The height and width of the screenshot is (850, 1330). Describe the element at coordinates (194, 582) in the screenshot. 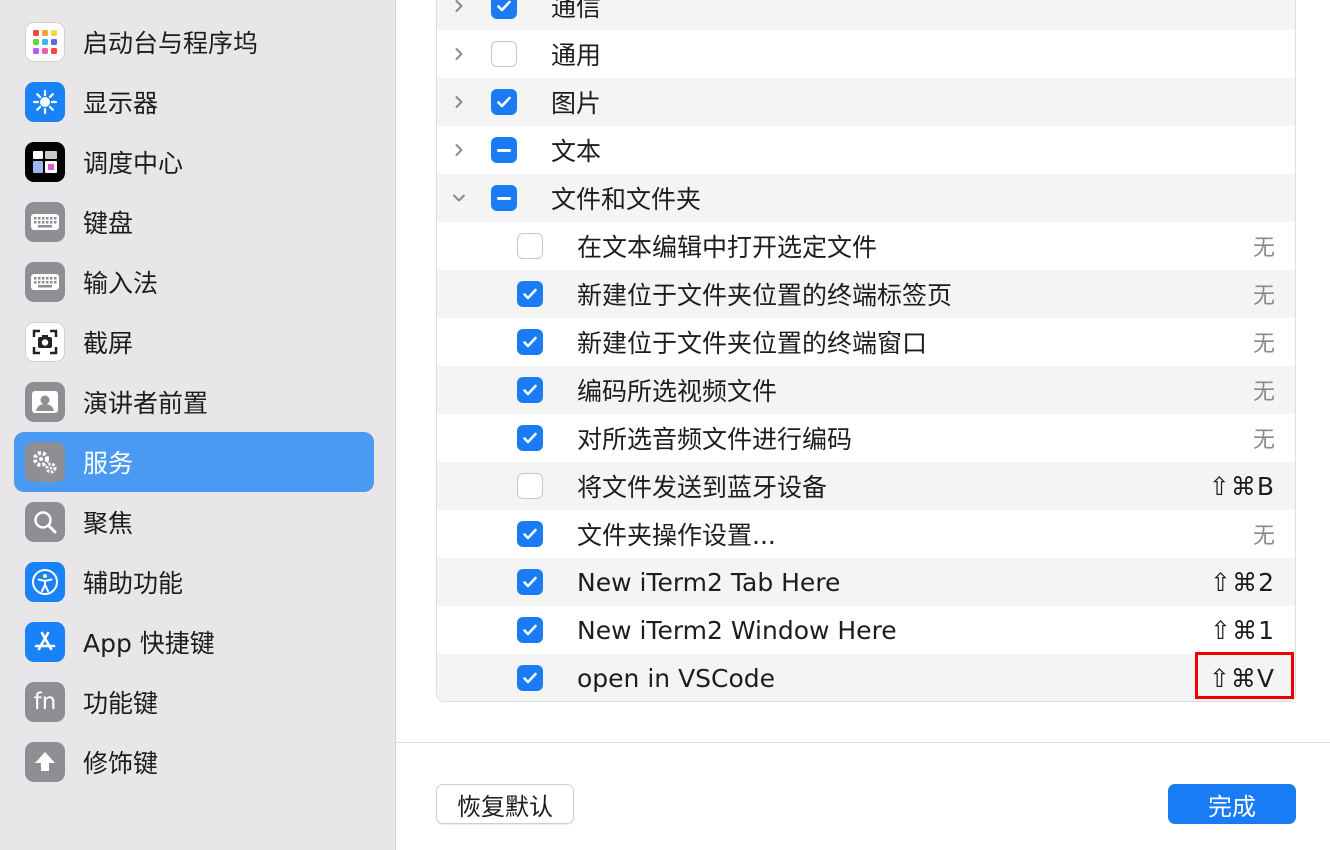

I see `sidebar-item-9: 辅助功能` at that location.